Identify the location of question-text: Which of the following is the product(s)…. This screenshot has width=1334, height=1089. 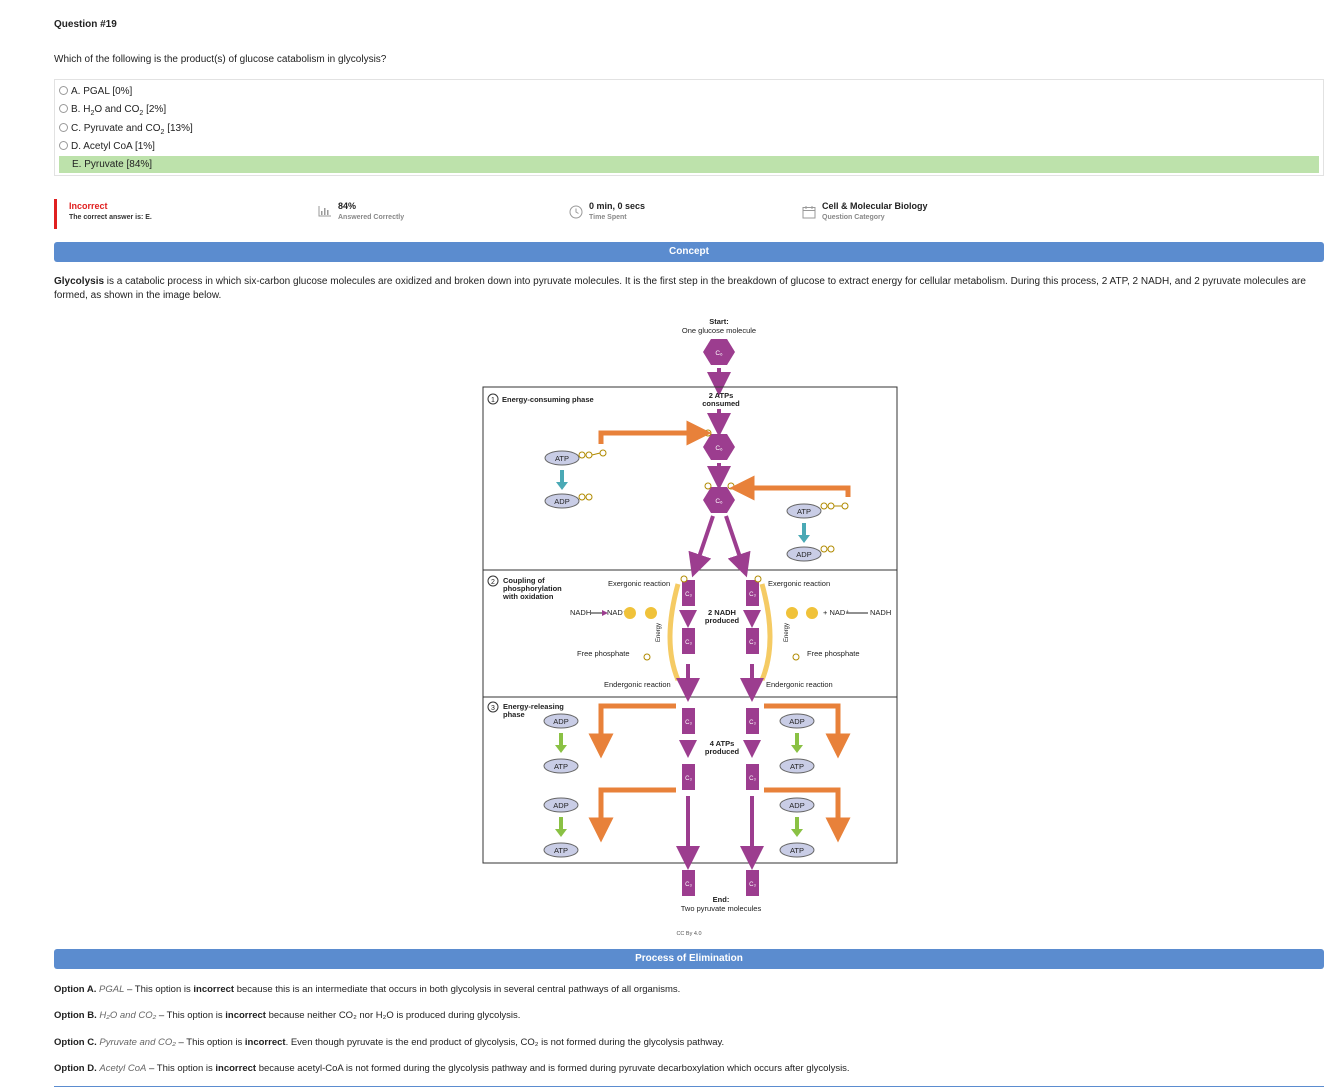
(220, 59).